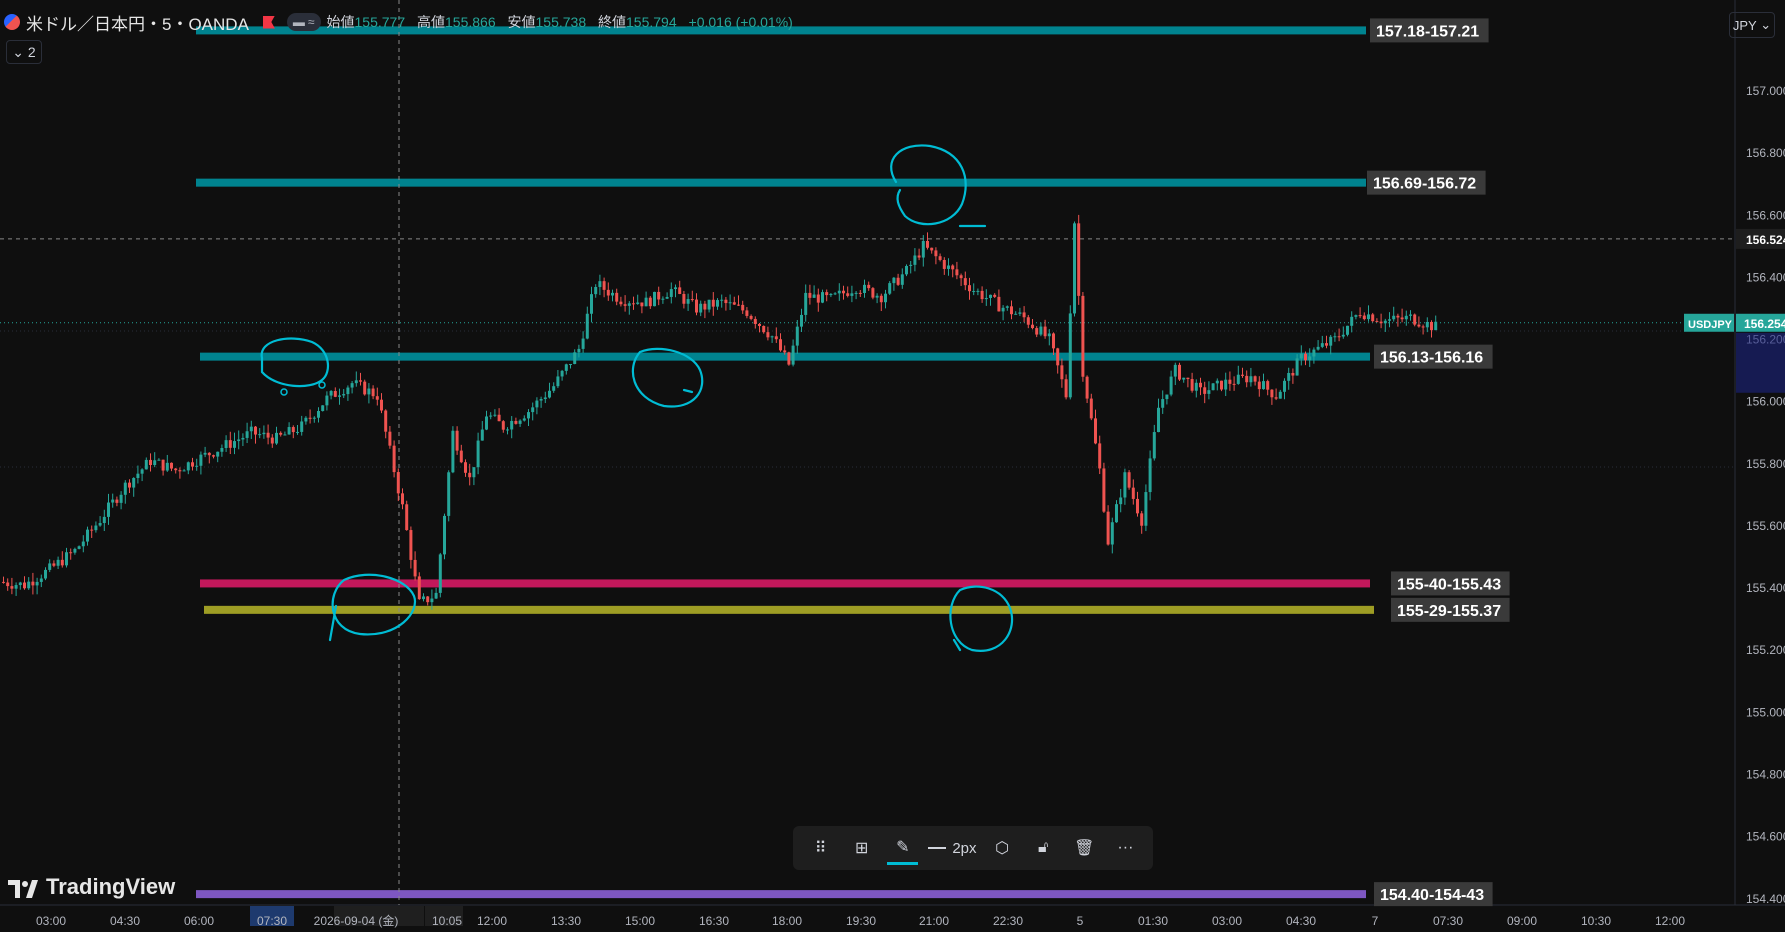 The height and width of the screenshot is (932, 1785). I want to click on x-tick-label: 21:00, so click(934, 921).